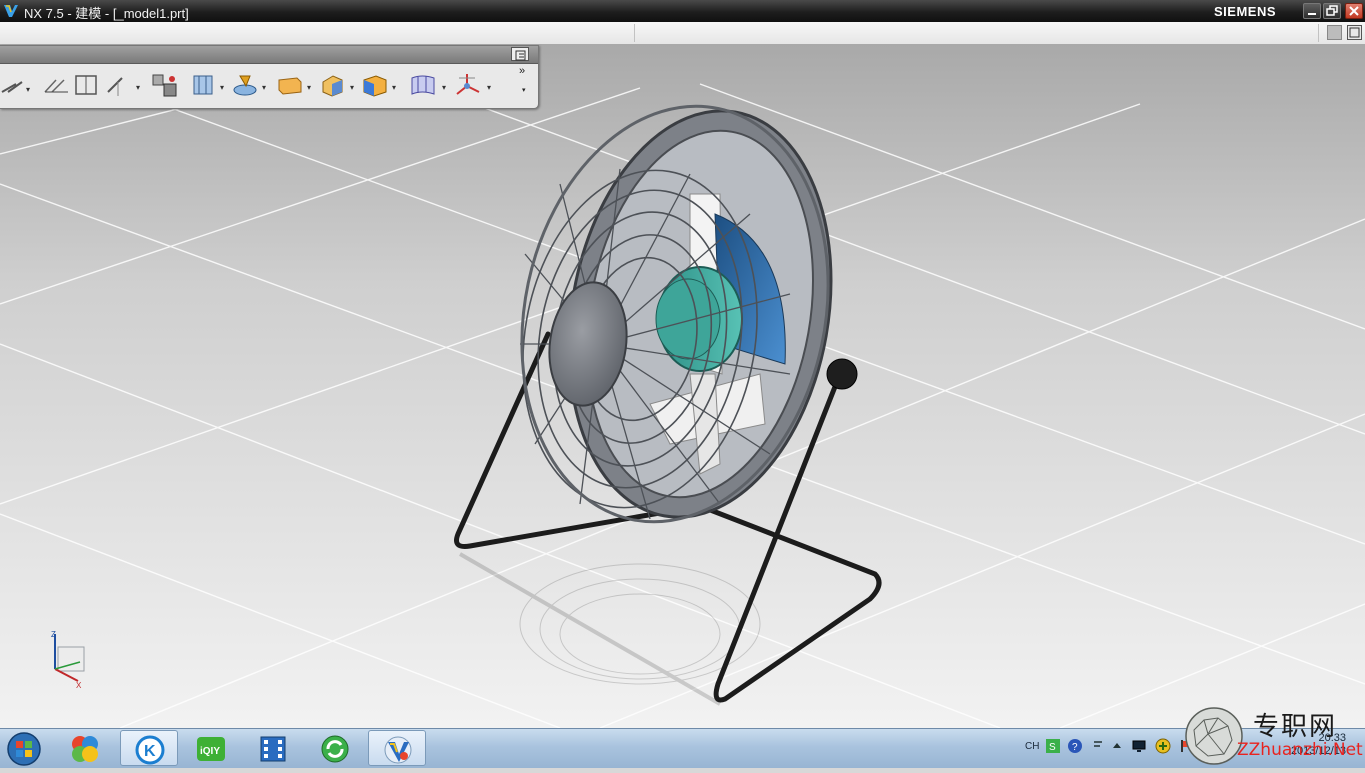  I want to click on k-player-icon: K, so click(149, 748).